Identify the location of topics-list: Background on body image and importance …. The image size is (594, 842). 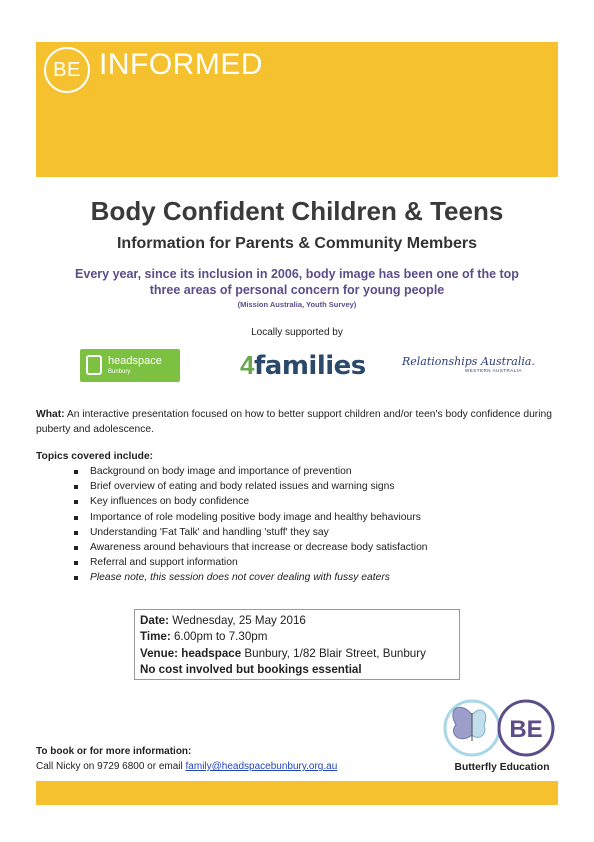
(250, 525).